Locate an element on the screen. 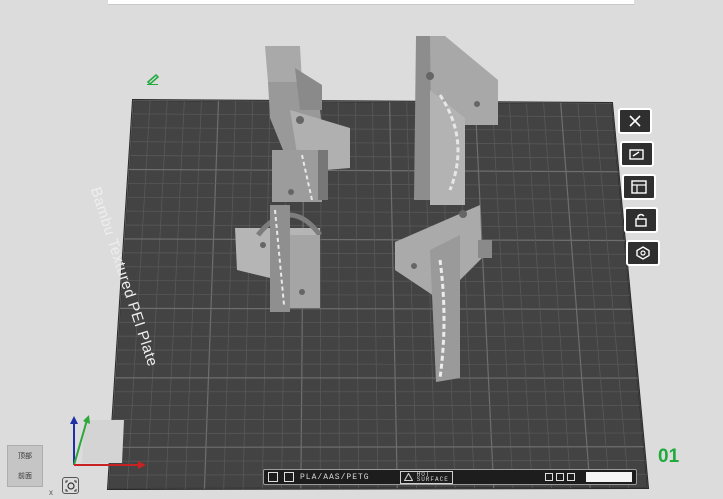  plate-info-strip: PLA/AAS/PETG HOT SURFACE is located at coordinates (450, 477).